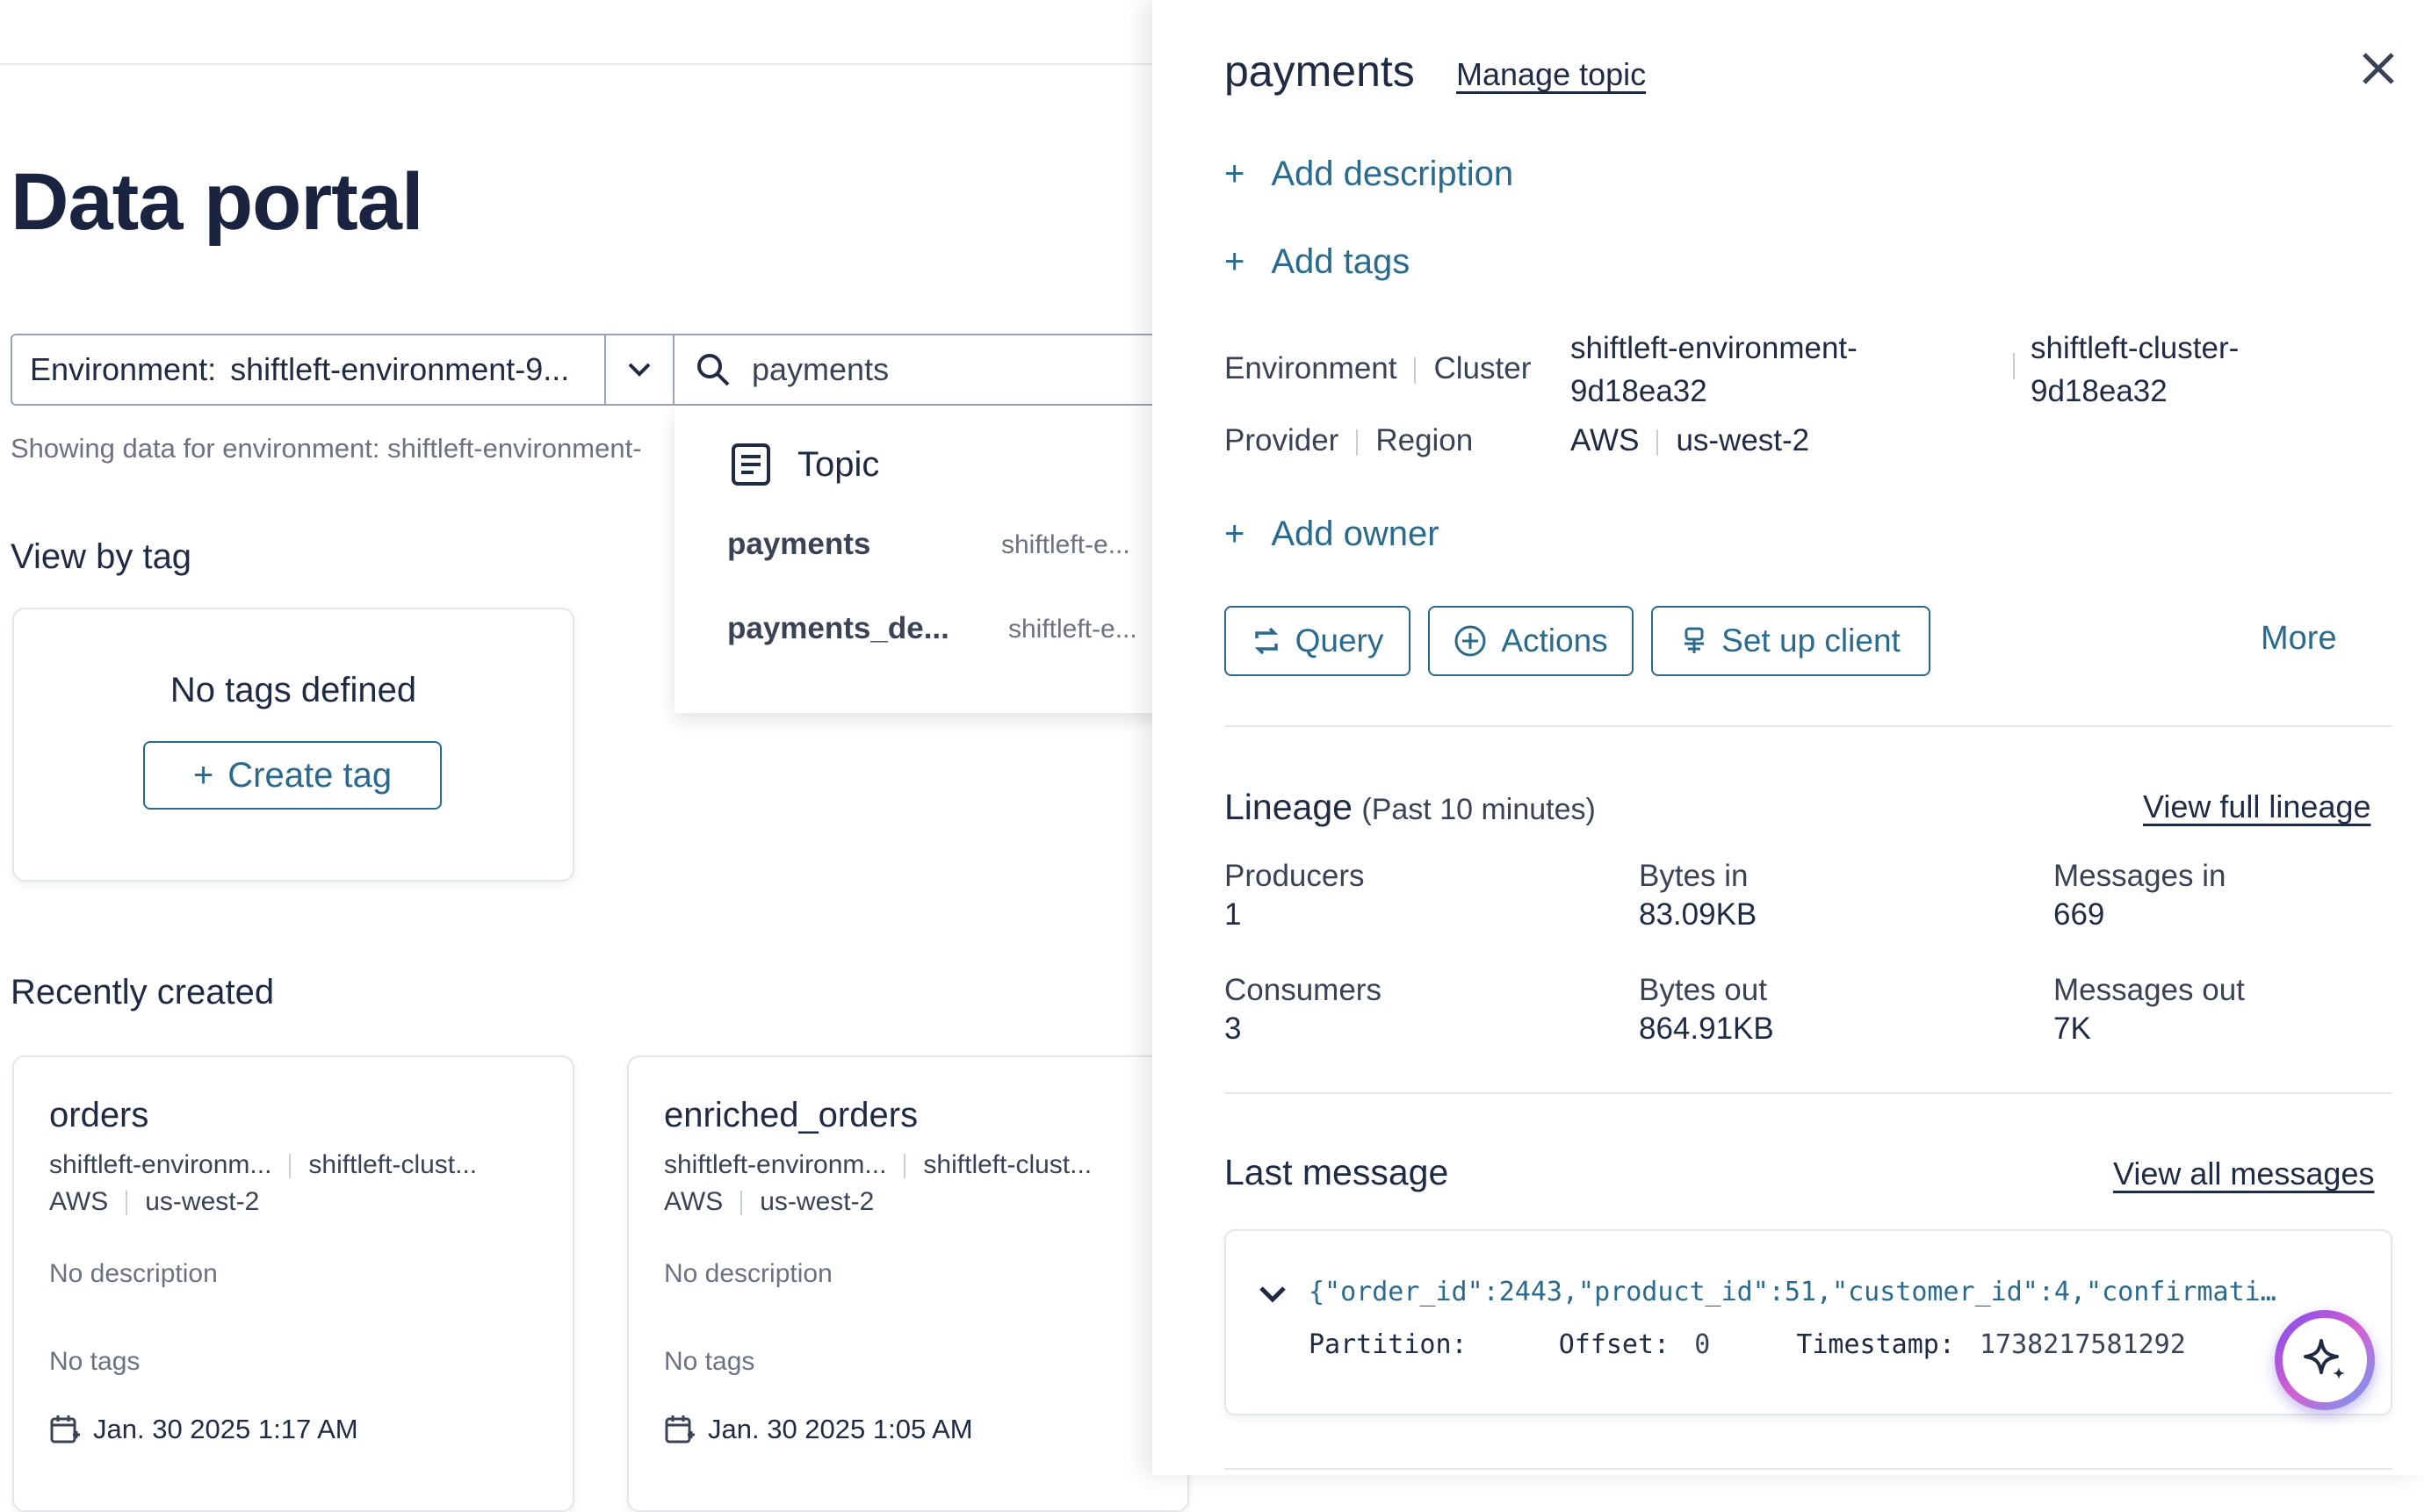 The width and height of the screenshot is (2424, 1512). What do you see at coordinates (1388, 1344) in the screenshot?
I see `partition-label: Partition:` at bounding box center [1388, 1344].